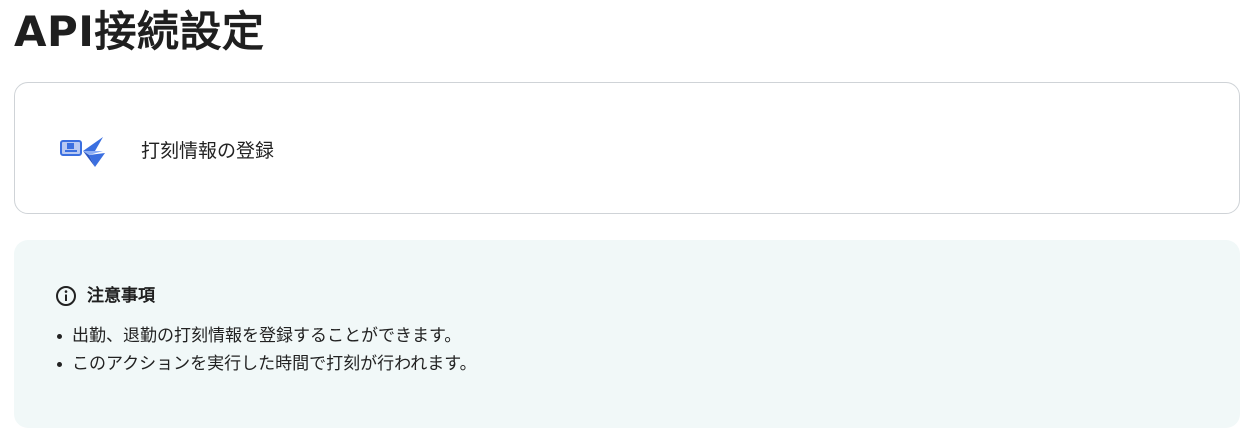 The height and width of the screenshot is (437, 1252). What do you see at coordinates (208, 151) in the screenshot?
I see `action-label: 打刻情報の登録` at bounding box center [208, 151].